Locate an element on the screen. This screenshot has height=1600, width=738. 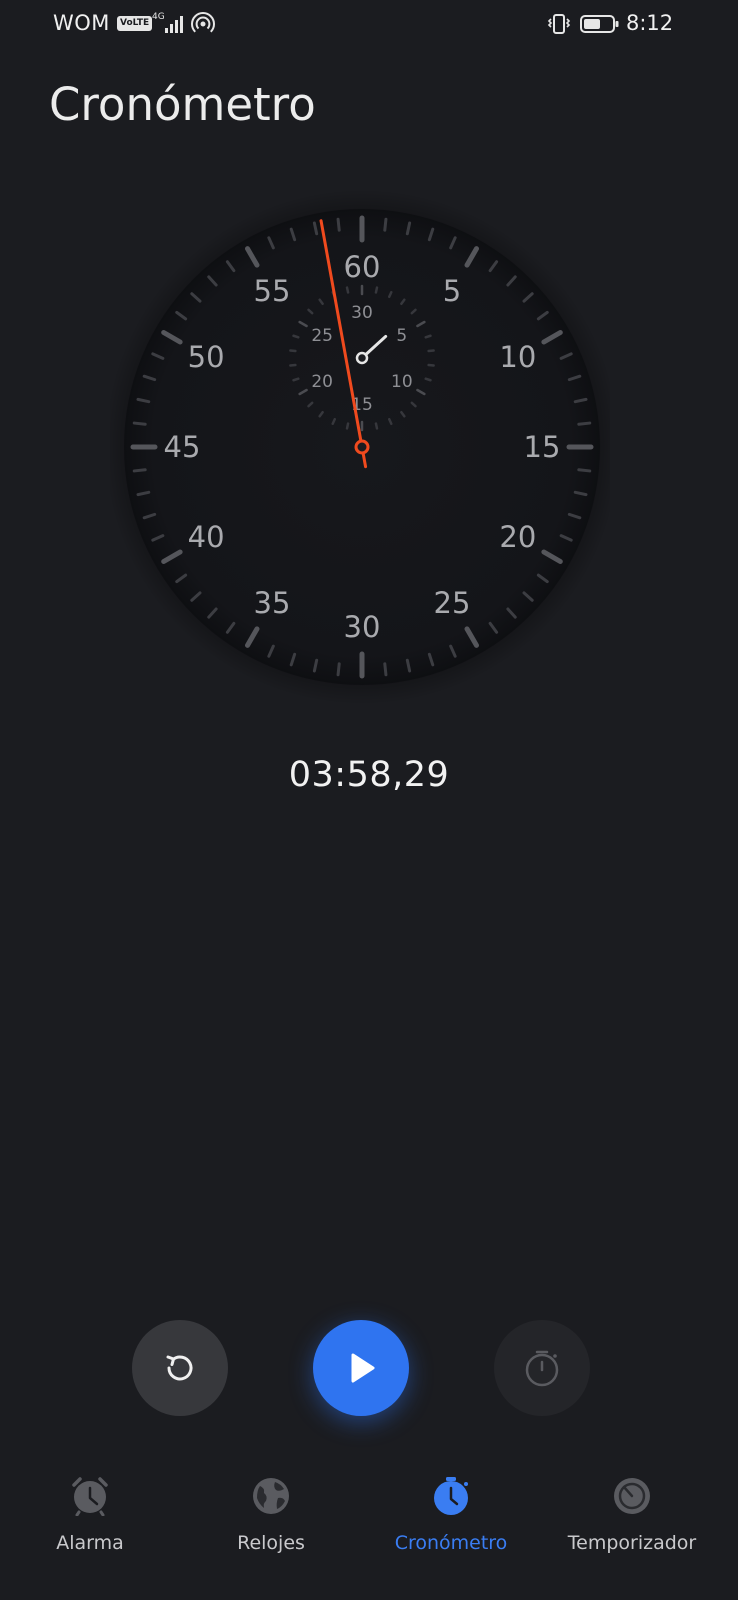
start-button is located at coordinates (361, 1368).